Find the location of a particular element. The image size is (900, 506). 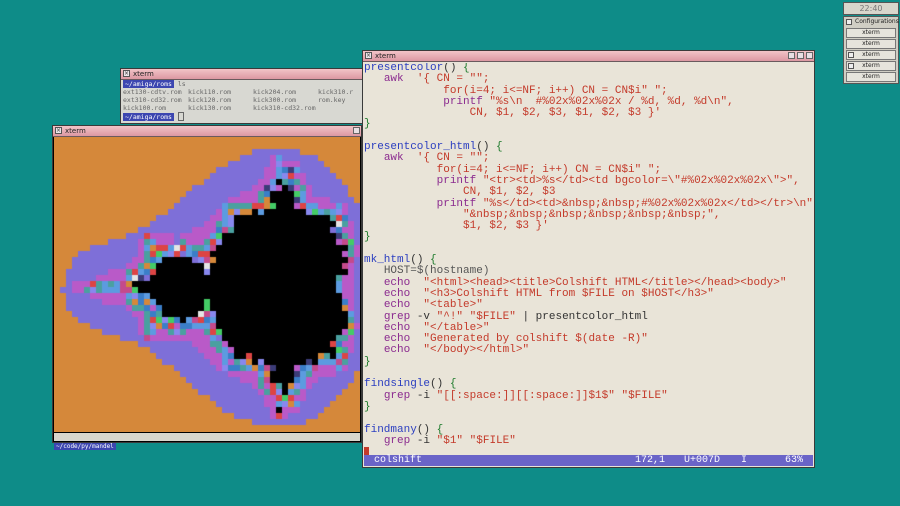

status-char: U+007D is located at coordinates (702, 460).